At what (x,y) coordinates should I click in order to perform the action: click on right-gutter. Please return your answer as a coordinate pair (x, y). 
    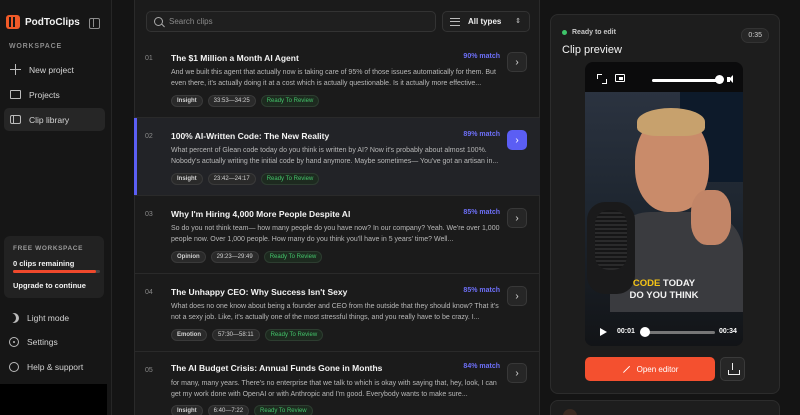
    Looking at the image, I should click on (545, 207).